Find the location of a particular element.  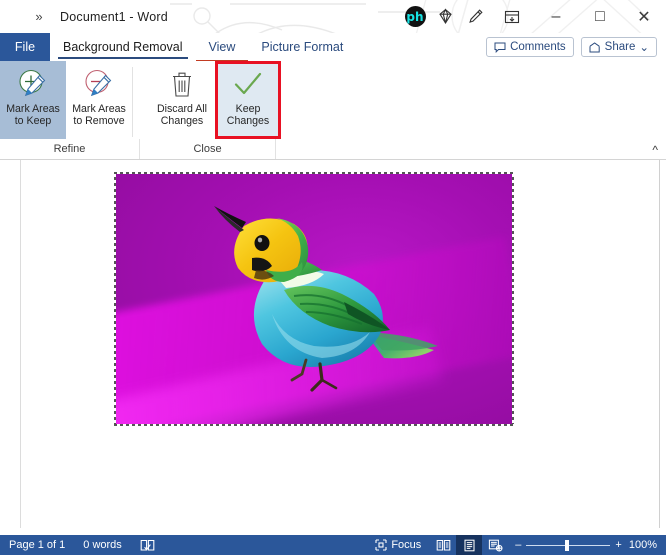

close-button: ✕ is located at coordinates (644, 16).